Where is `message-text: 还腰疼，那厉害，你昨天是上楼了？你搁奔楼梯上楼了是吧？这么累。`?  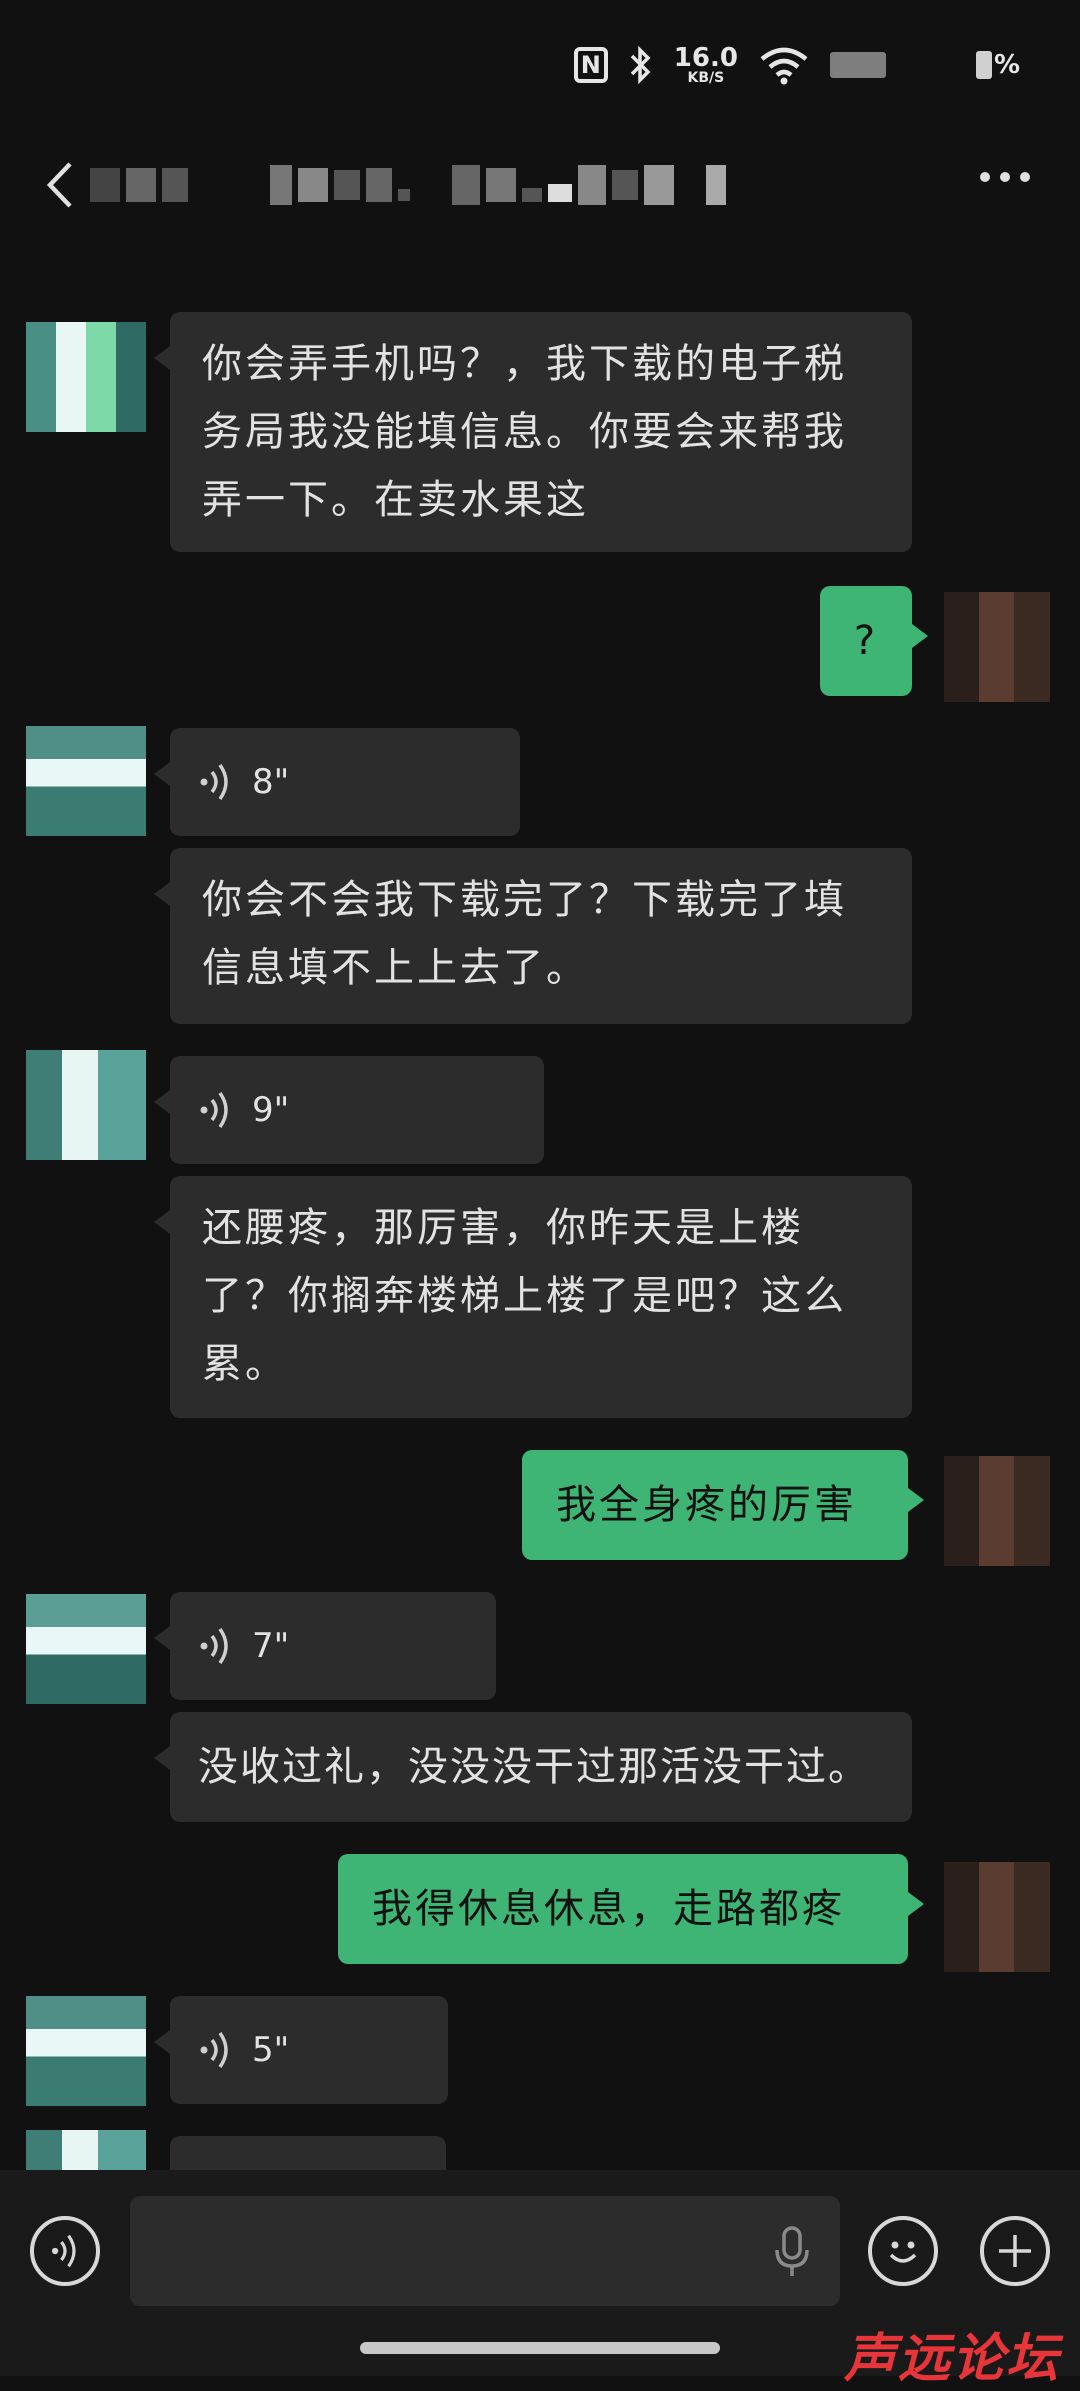
message-text: 还腰疼，那厉害，你昨天是上楼了？你搁奔楼梯上楼了是吧？这么累。 is located at coordinates (524, 1296).